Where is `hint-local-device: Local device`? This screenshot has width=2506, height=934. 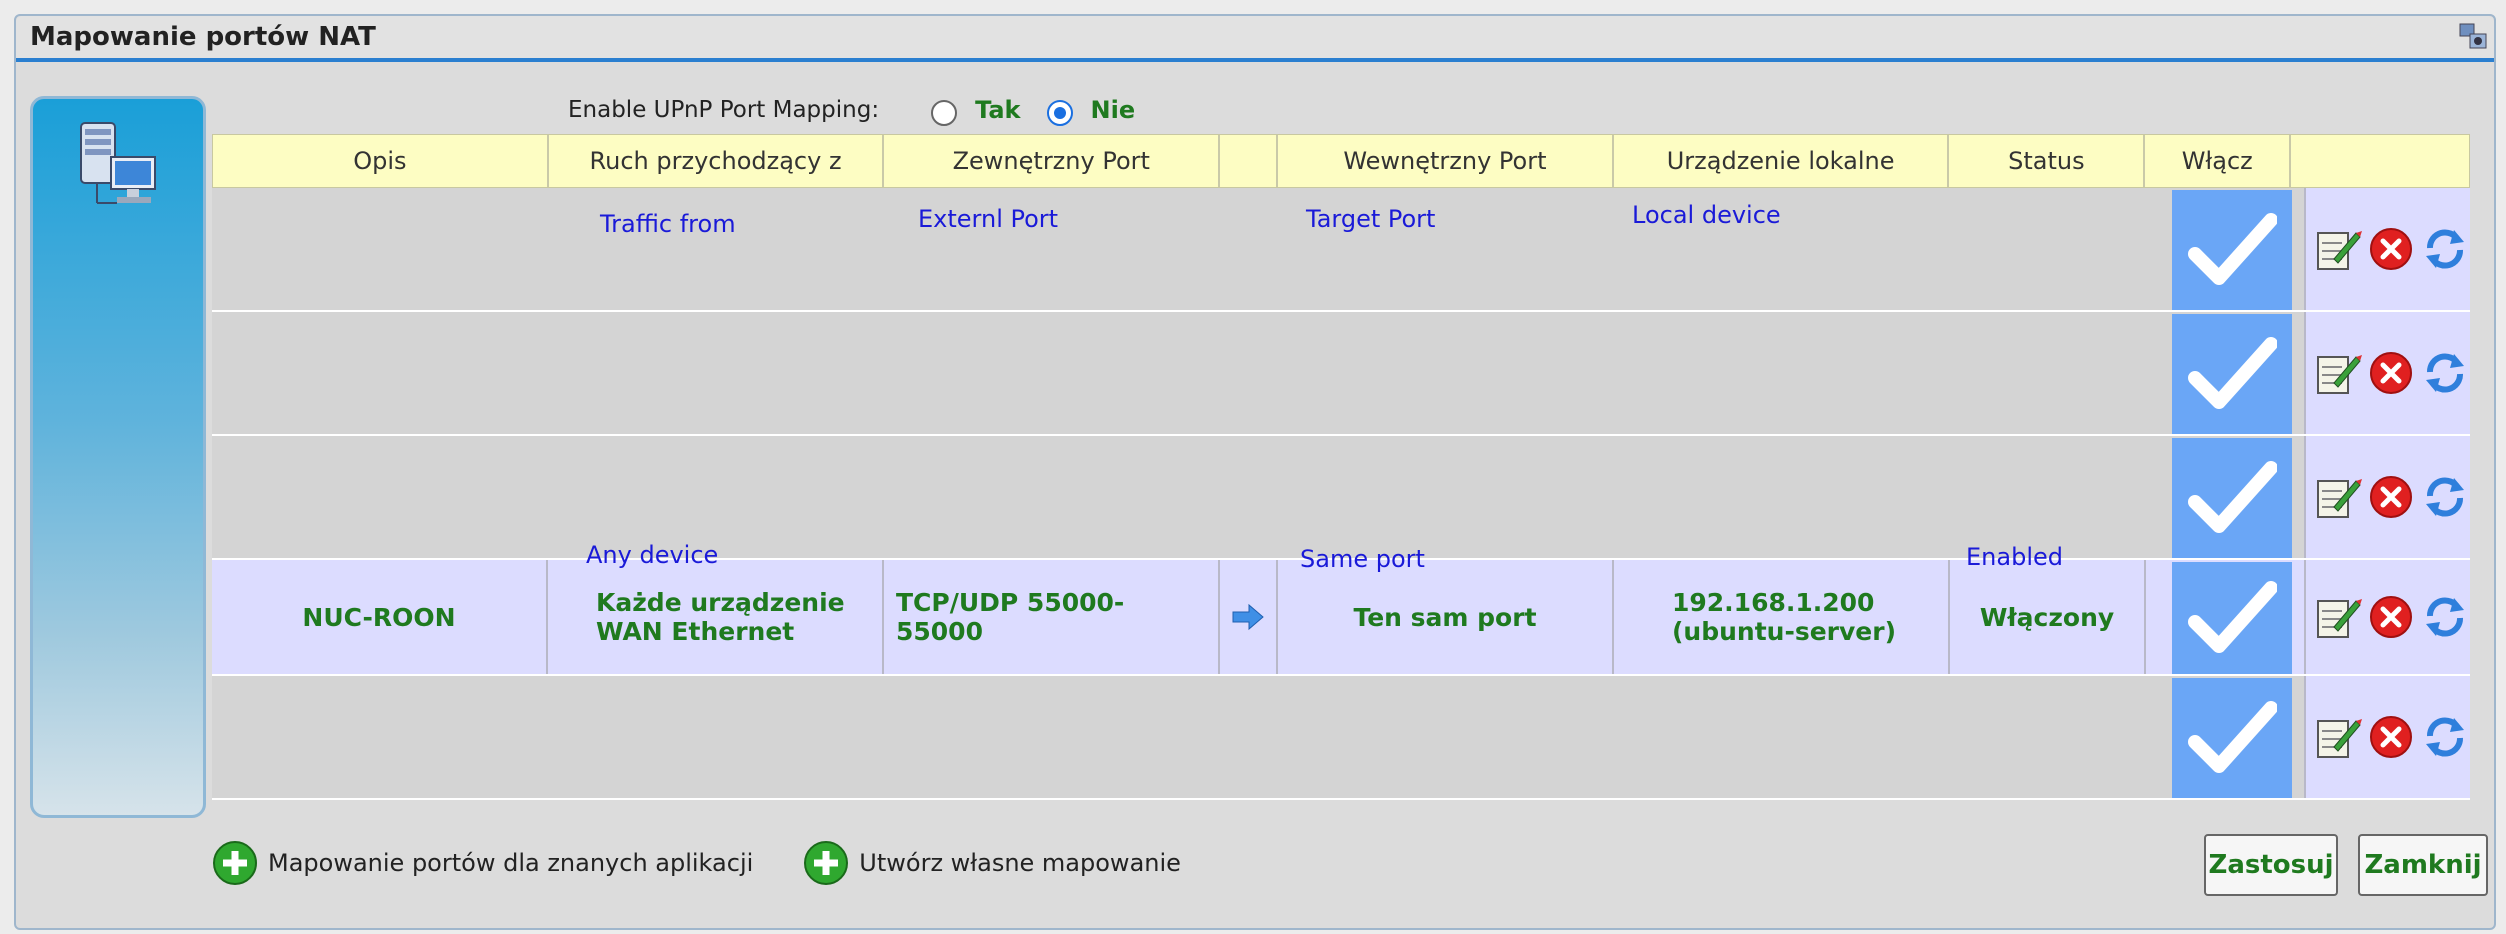
hint-local-device: Local device is located at coordinates (1706, 215).